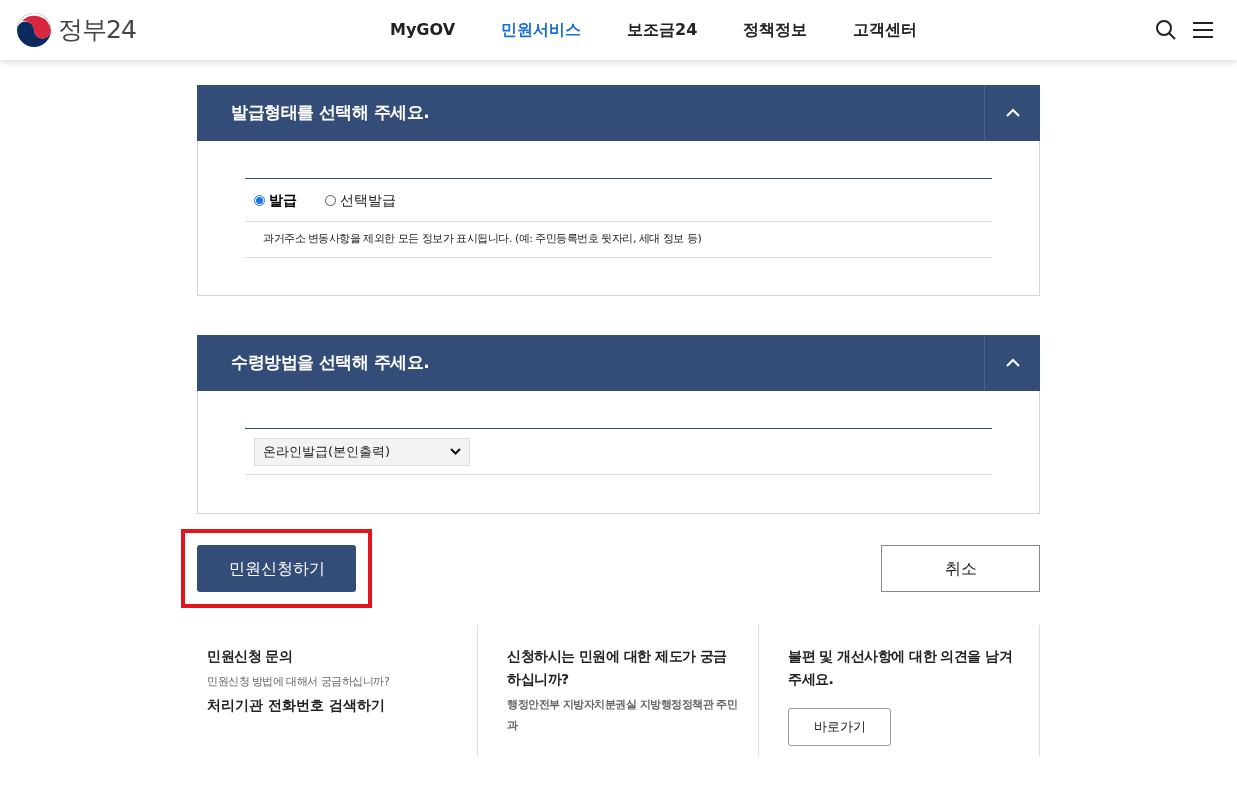 This screenshot has height=797, width=1237. What do you see at coordinates (617, 668) in the screenshot?
I see `footer-title: 신청하시는 민원에 대한 제도가 궁금하십니까?` at bounding box center [617, 668].